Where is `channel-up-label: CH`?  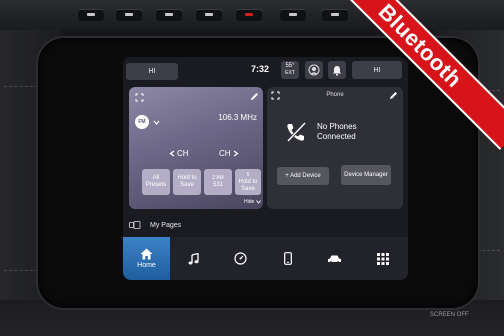 channel-up-label: CH is located at coordinates (225, 153).